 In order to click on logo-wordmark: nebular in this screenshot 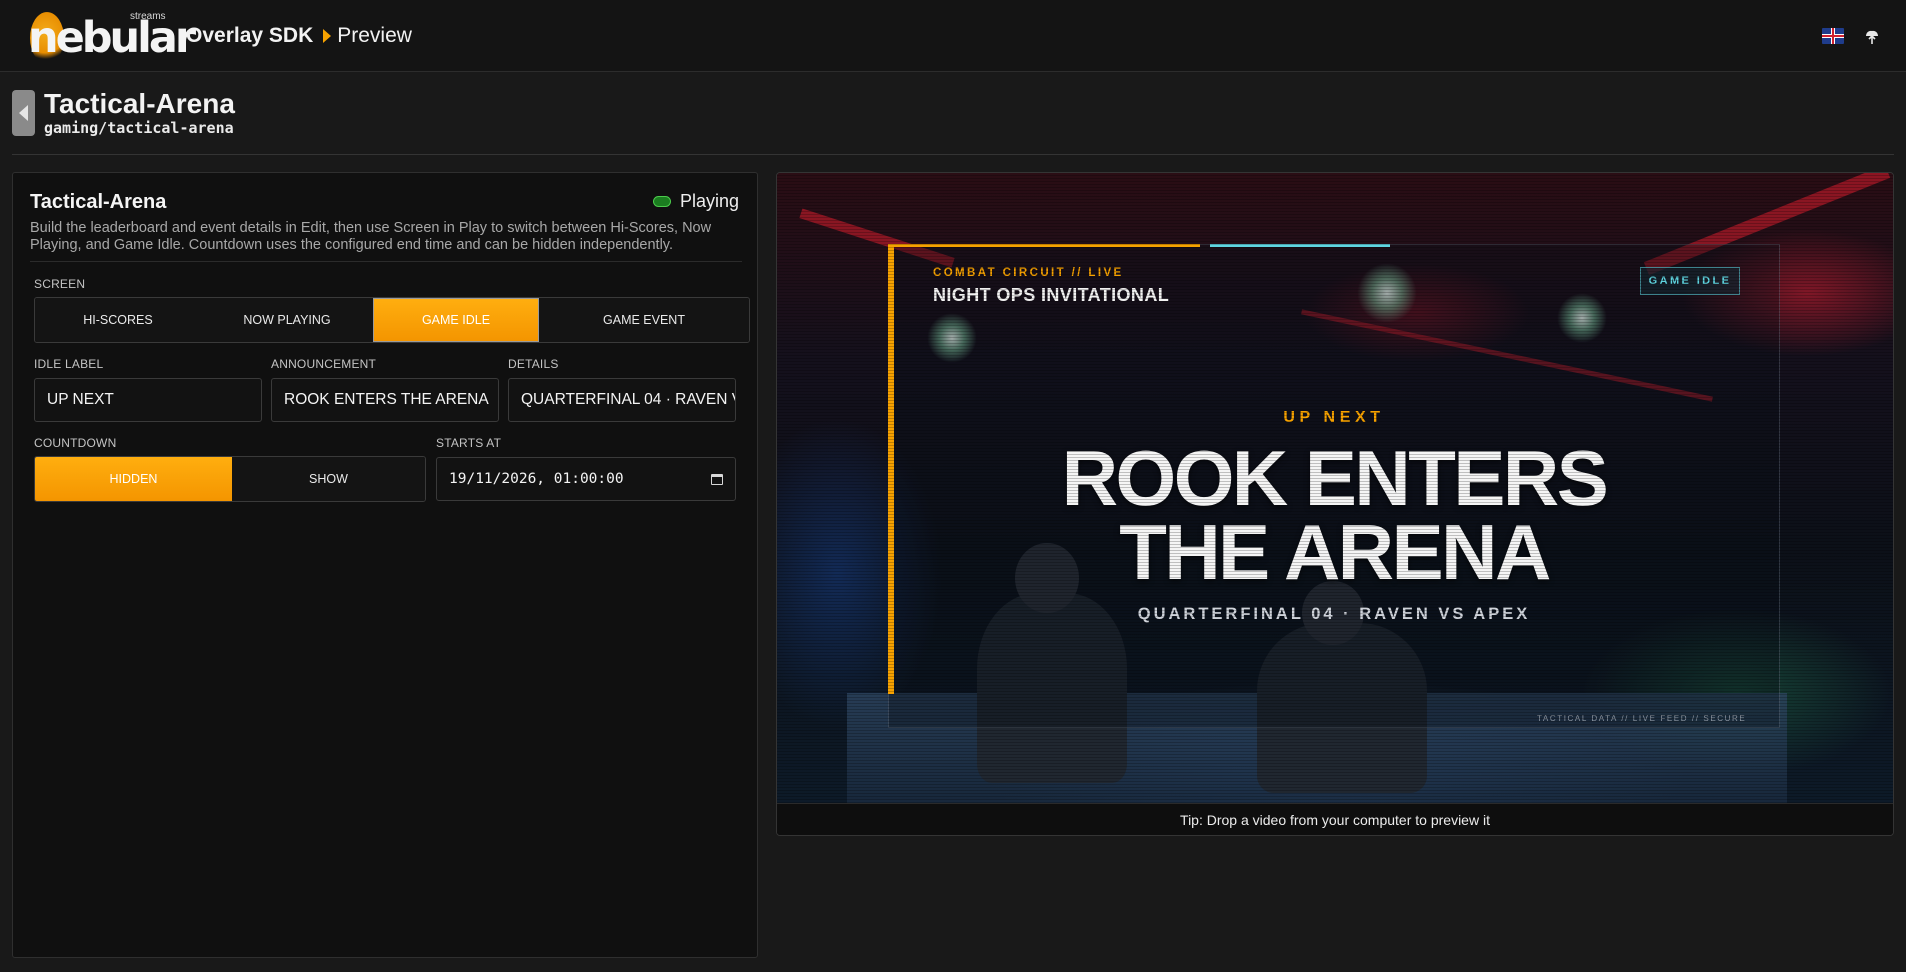, I will do `click(112, 38)`.